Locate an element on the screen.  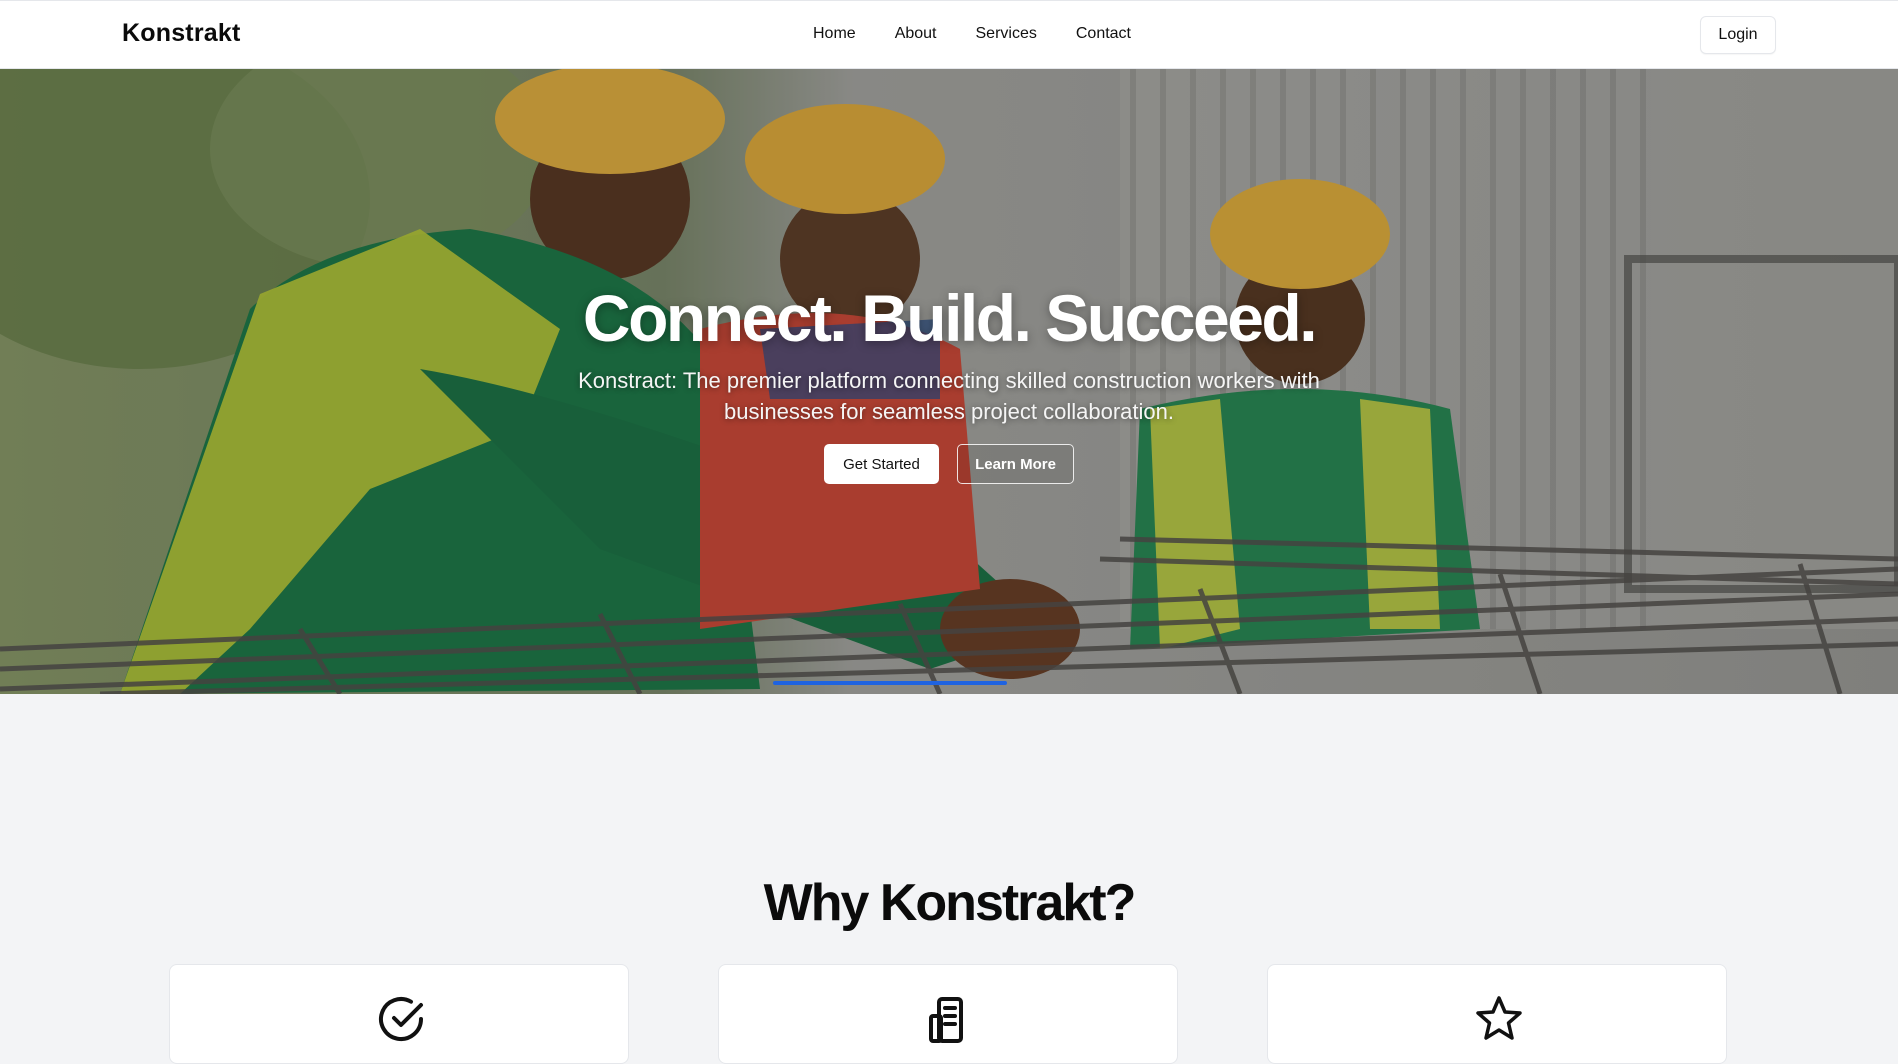
carousel-progress-bar is located at coordinates (890, 683).